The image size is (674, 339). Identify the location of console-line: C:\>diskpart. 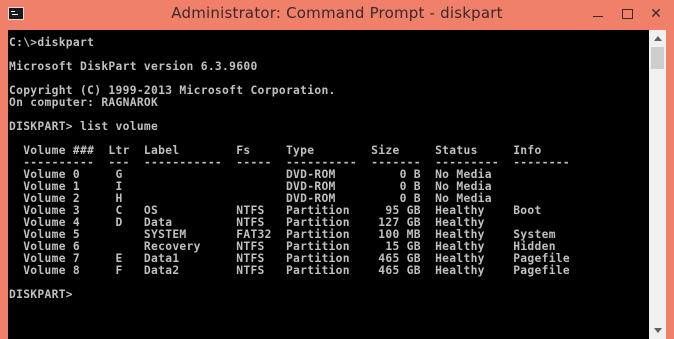
(52, 42).